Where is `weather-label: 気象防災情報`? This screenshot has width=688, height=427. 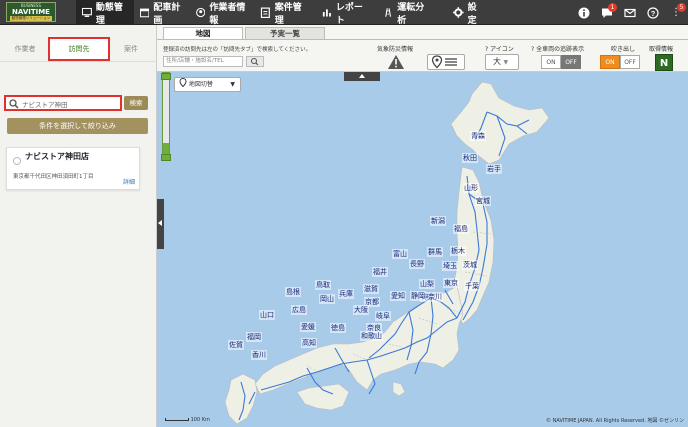
weather-label: 気象防災情報 is located at coordinates (395, 49).